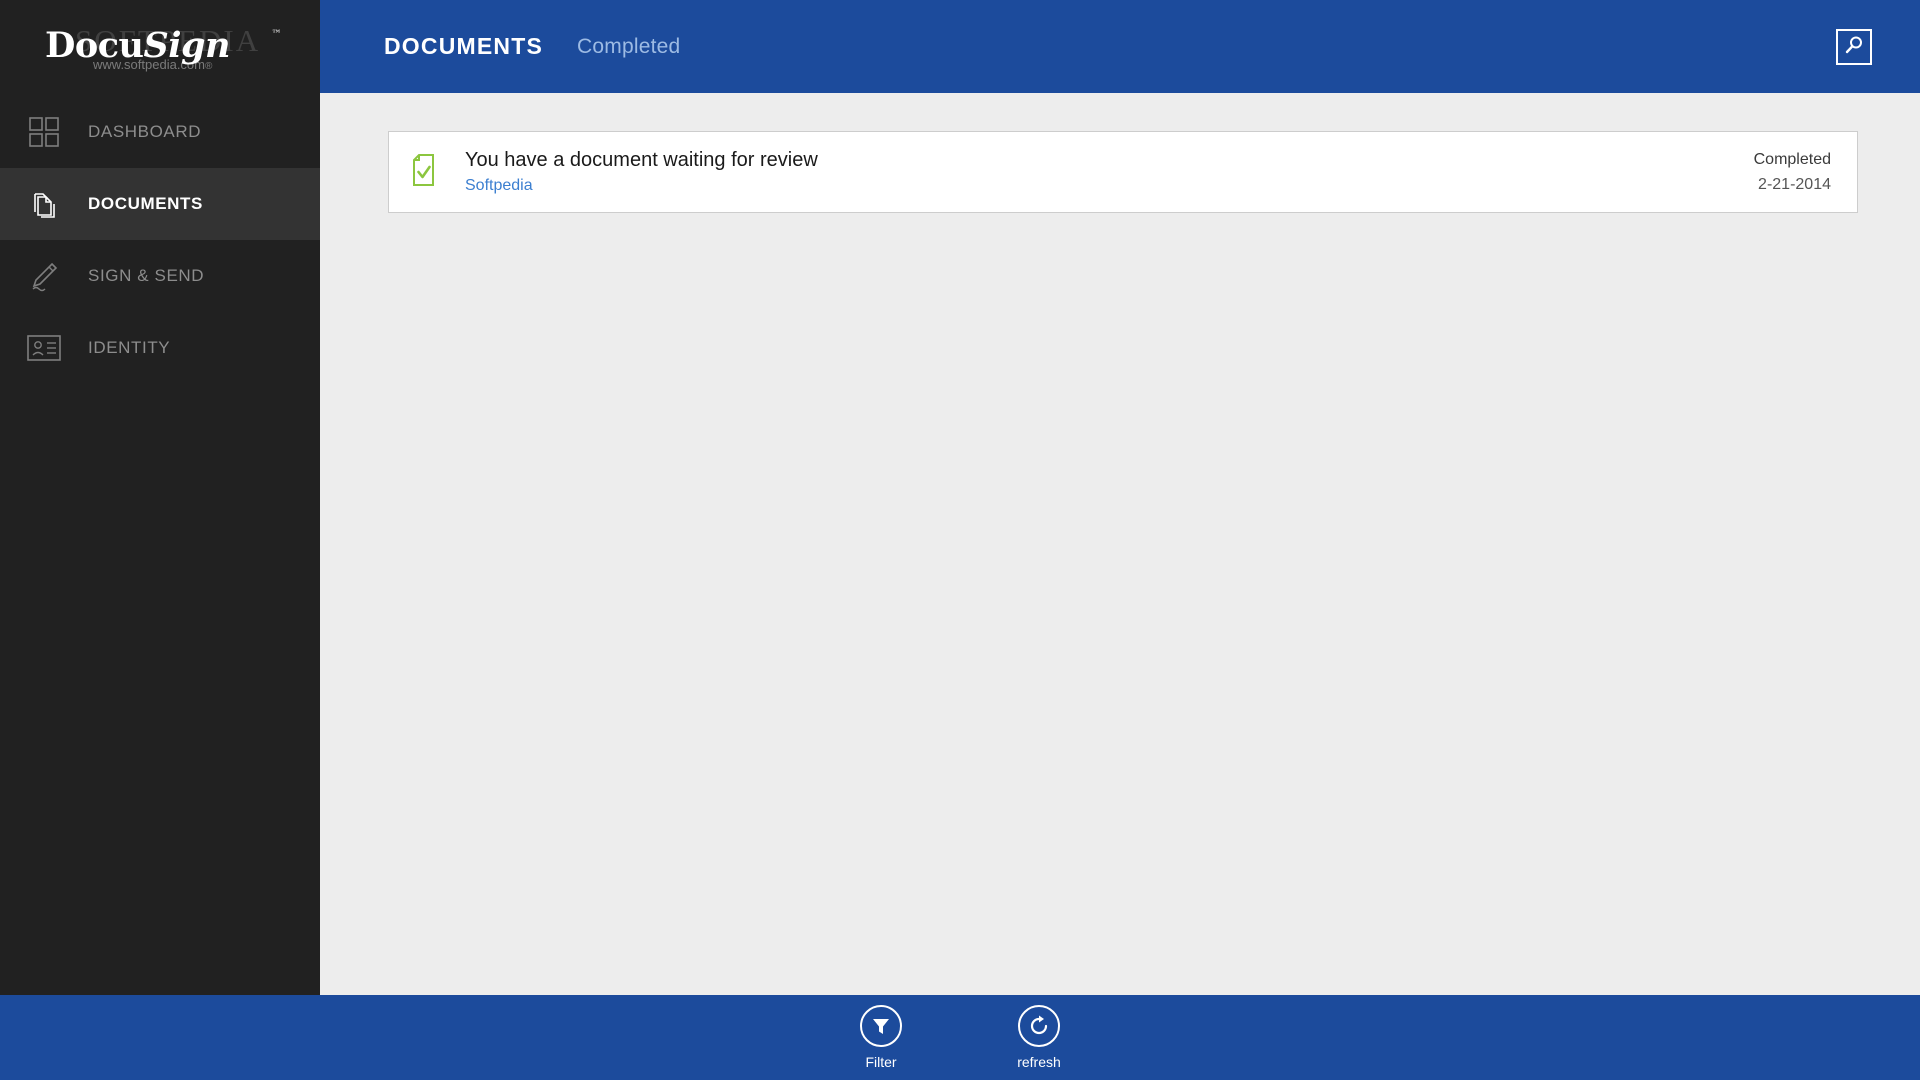  I want to click on pen-signature-icon, so click(44, 276).